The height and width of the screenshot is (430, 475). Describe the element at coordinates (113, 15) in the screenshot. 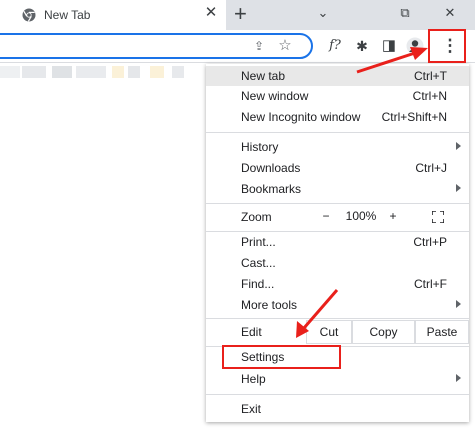

I see `tab-new-tab: New Tab ✕` at that location.